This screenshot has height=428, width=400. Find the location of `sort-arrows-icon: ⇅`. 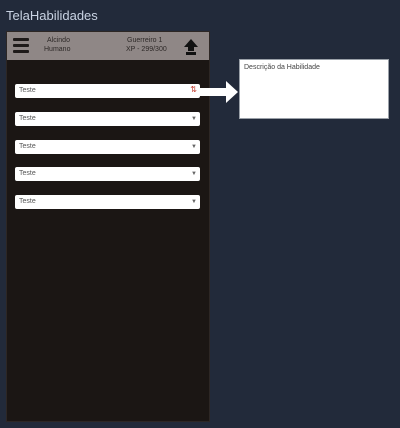

sort-arrows-icon: ⇅ is located at coordinates (193, 89).